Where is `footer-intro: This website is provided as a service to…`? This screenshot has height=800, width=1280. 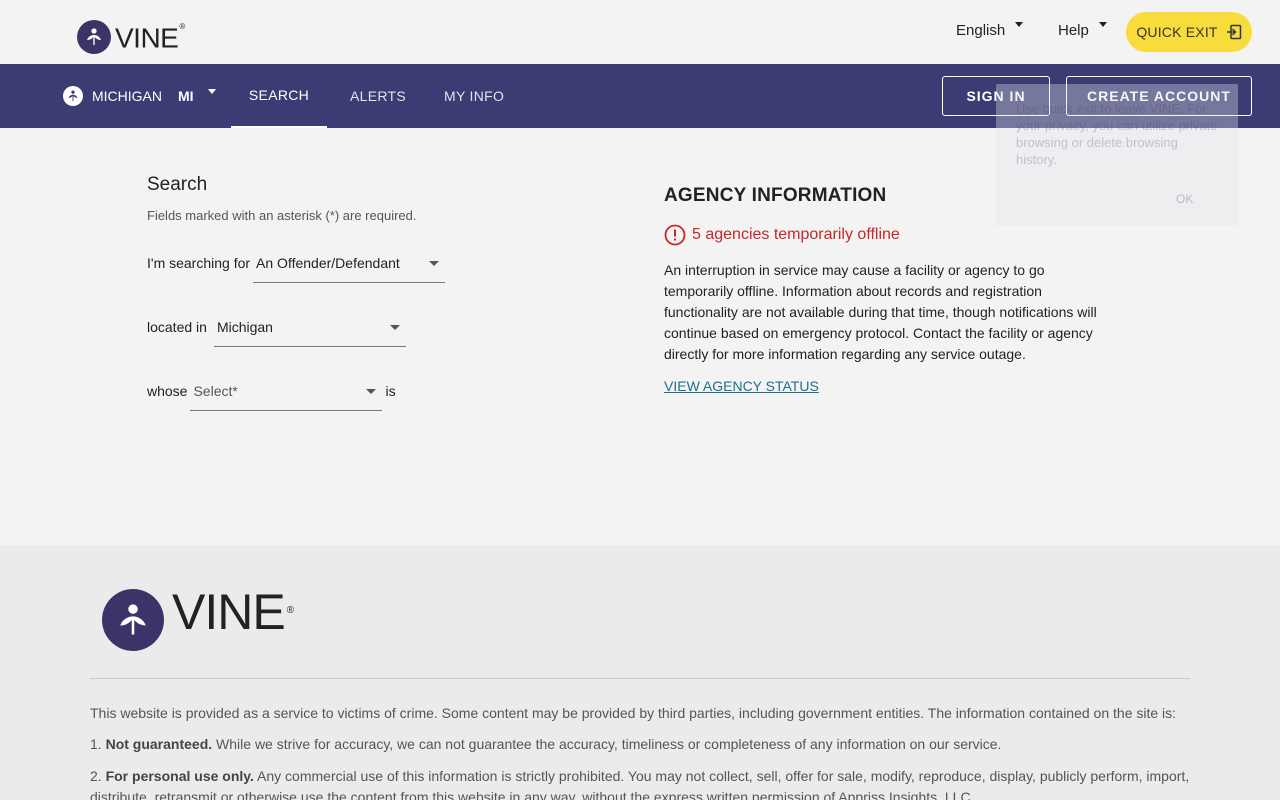
footer-intro: This website is provided as a service to… is located at coordinates (633, 713).